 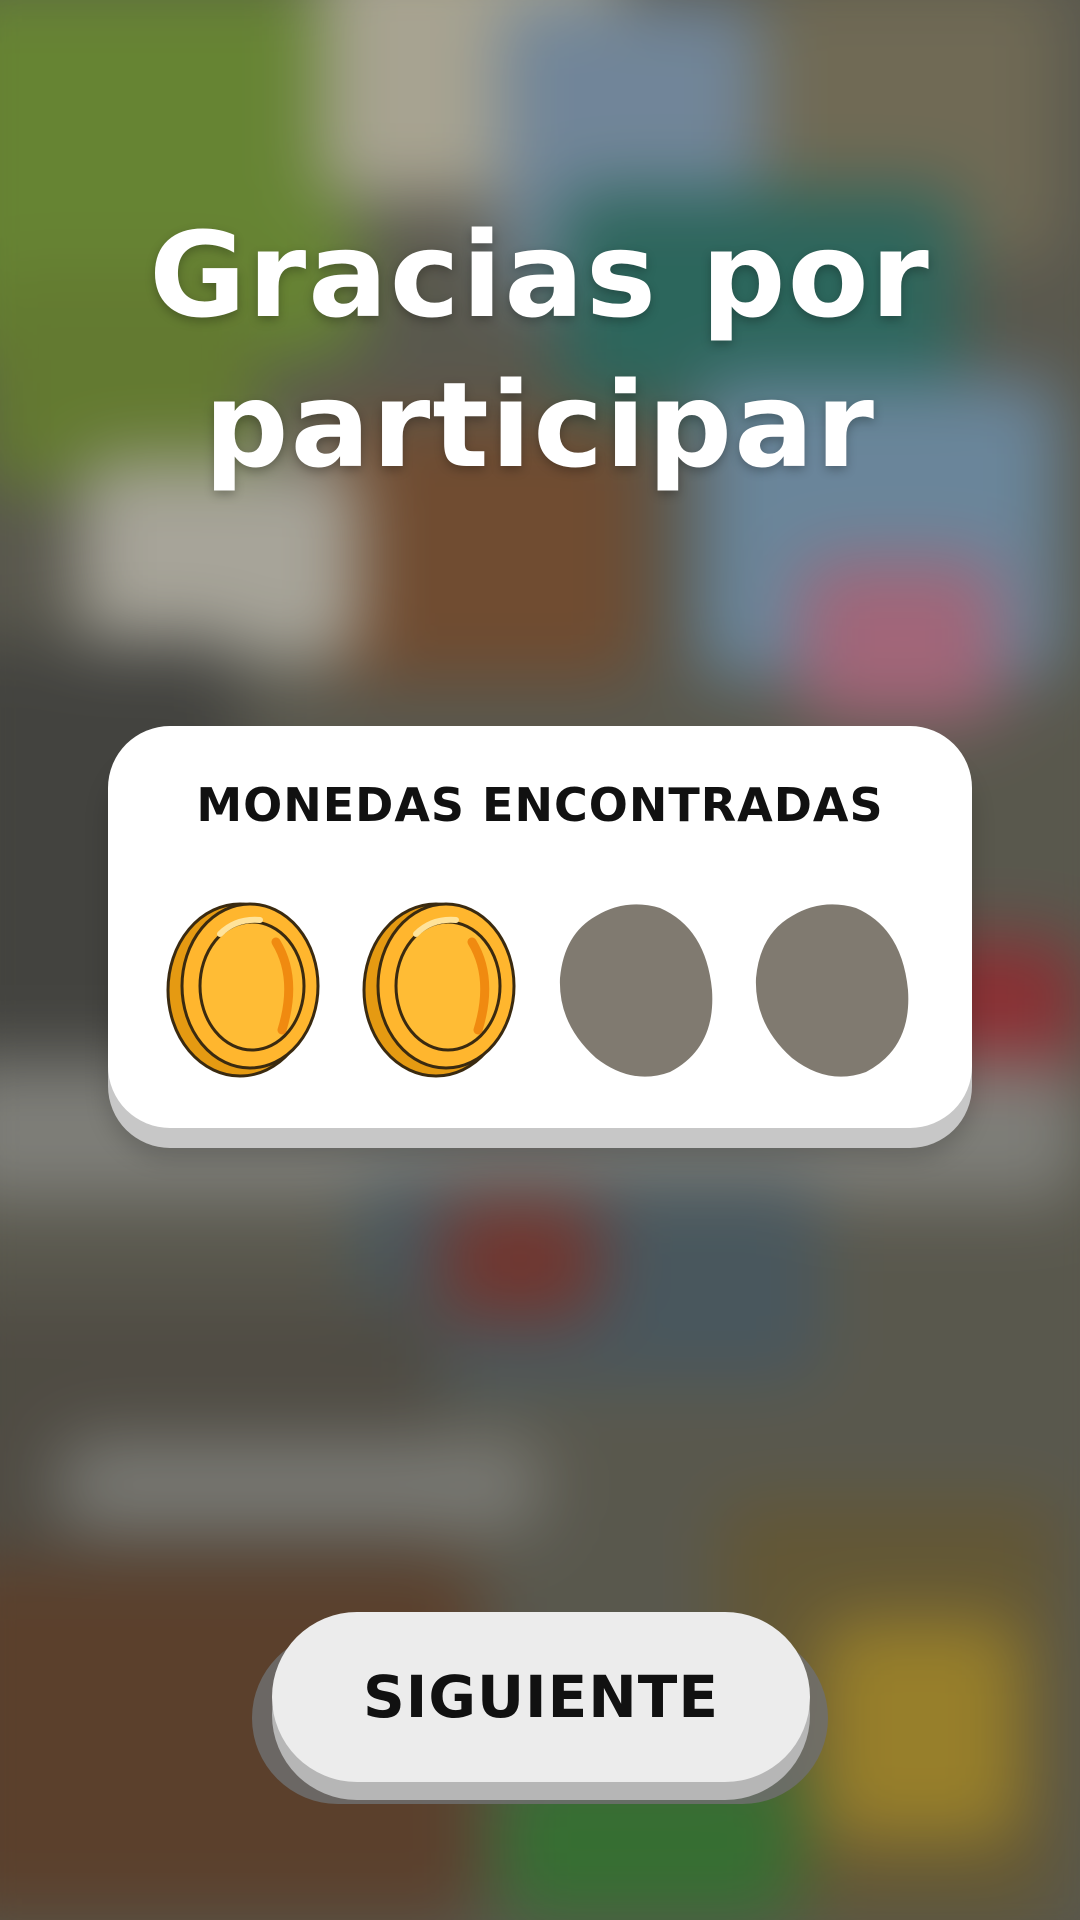 I want to click on title-line-1: Gracias por, so click(x=540, y=275).